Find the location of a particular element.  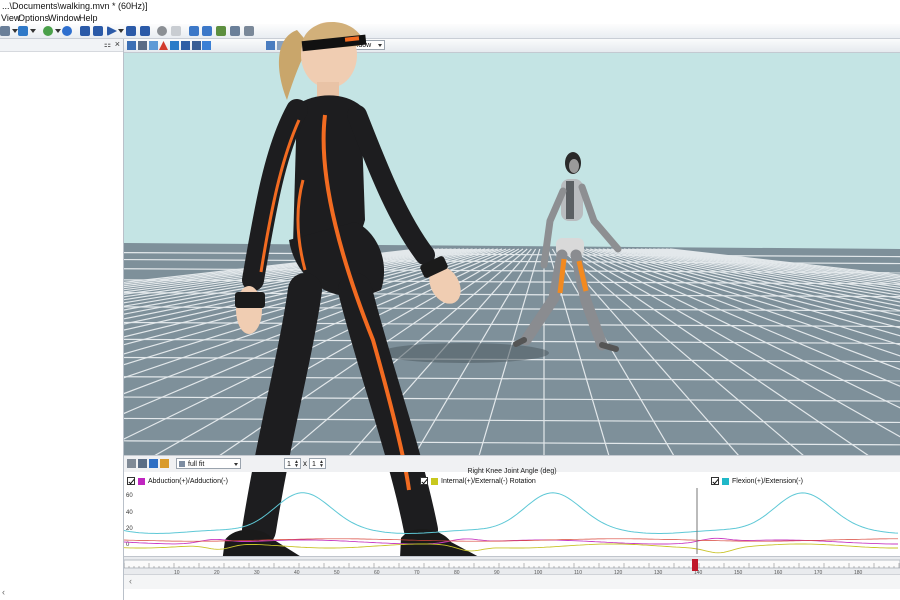

y-axis-labels: 6040200 is located at coordinates (129, 520).